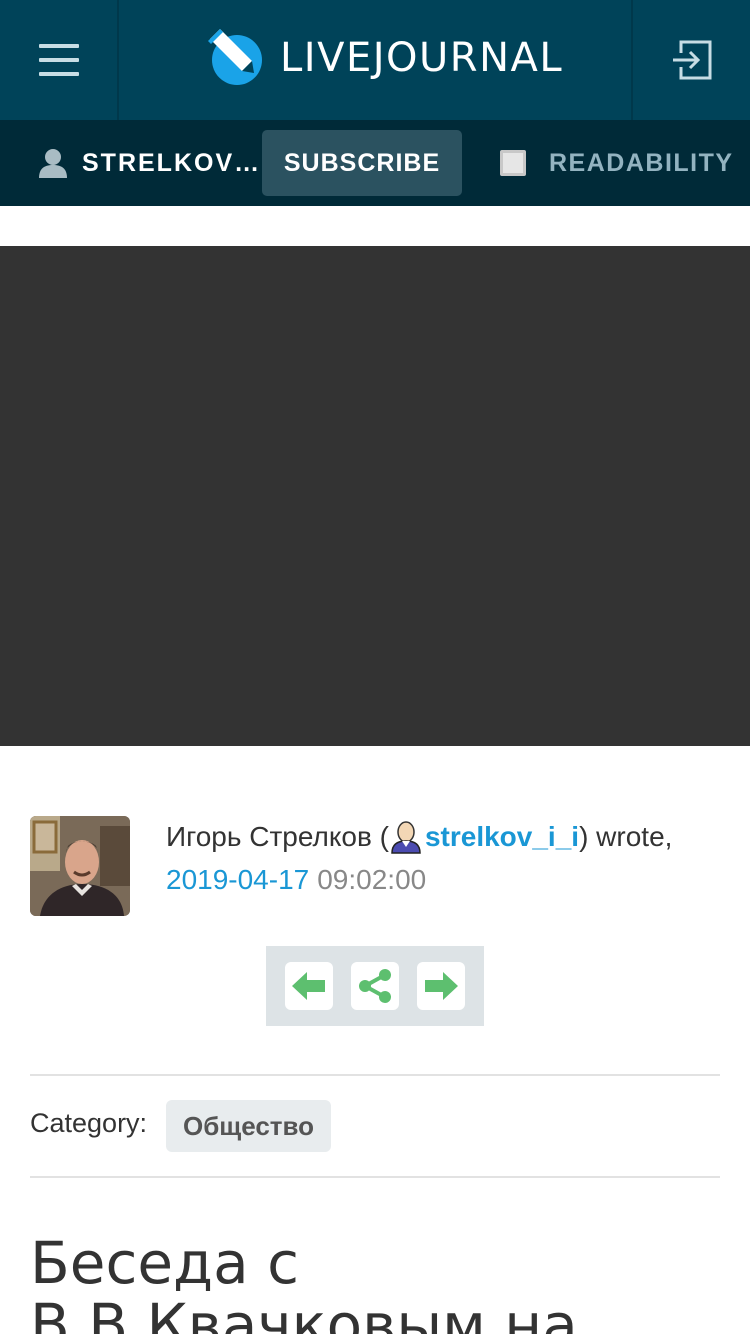  I want to click on journal-bar: STRELKOV_... SUBSCRIBE READABILITY, so click(375, 163).